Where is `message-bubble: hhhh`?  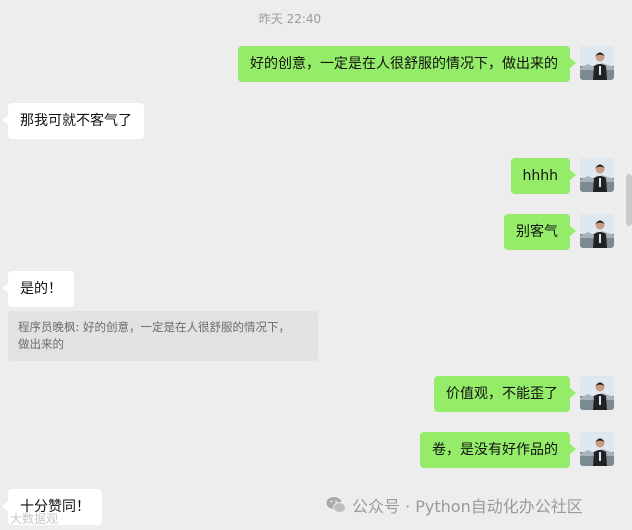
message-bubble: hhhh is located at coordinates (543, 176).